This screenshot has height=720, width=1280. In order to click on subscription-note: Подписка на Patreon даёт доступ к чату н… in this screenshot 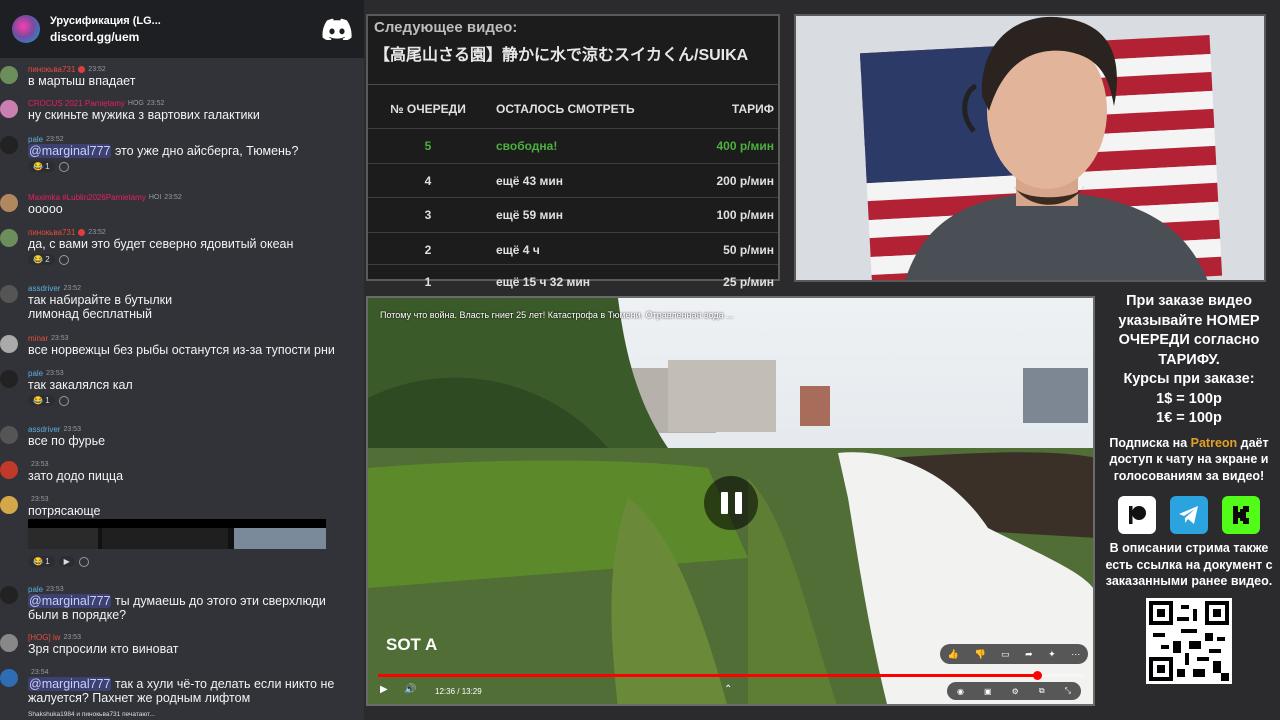, I will do `click(1189, 460)`.